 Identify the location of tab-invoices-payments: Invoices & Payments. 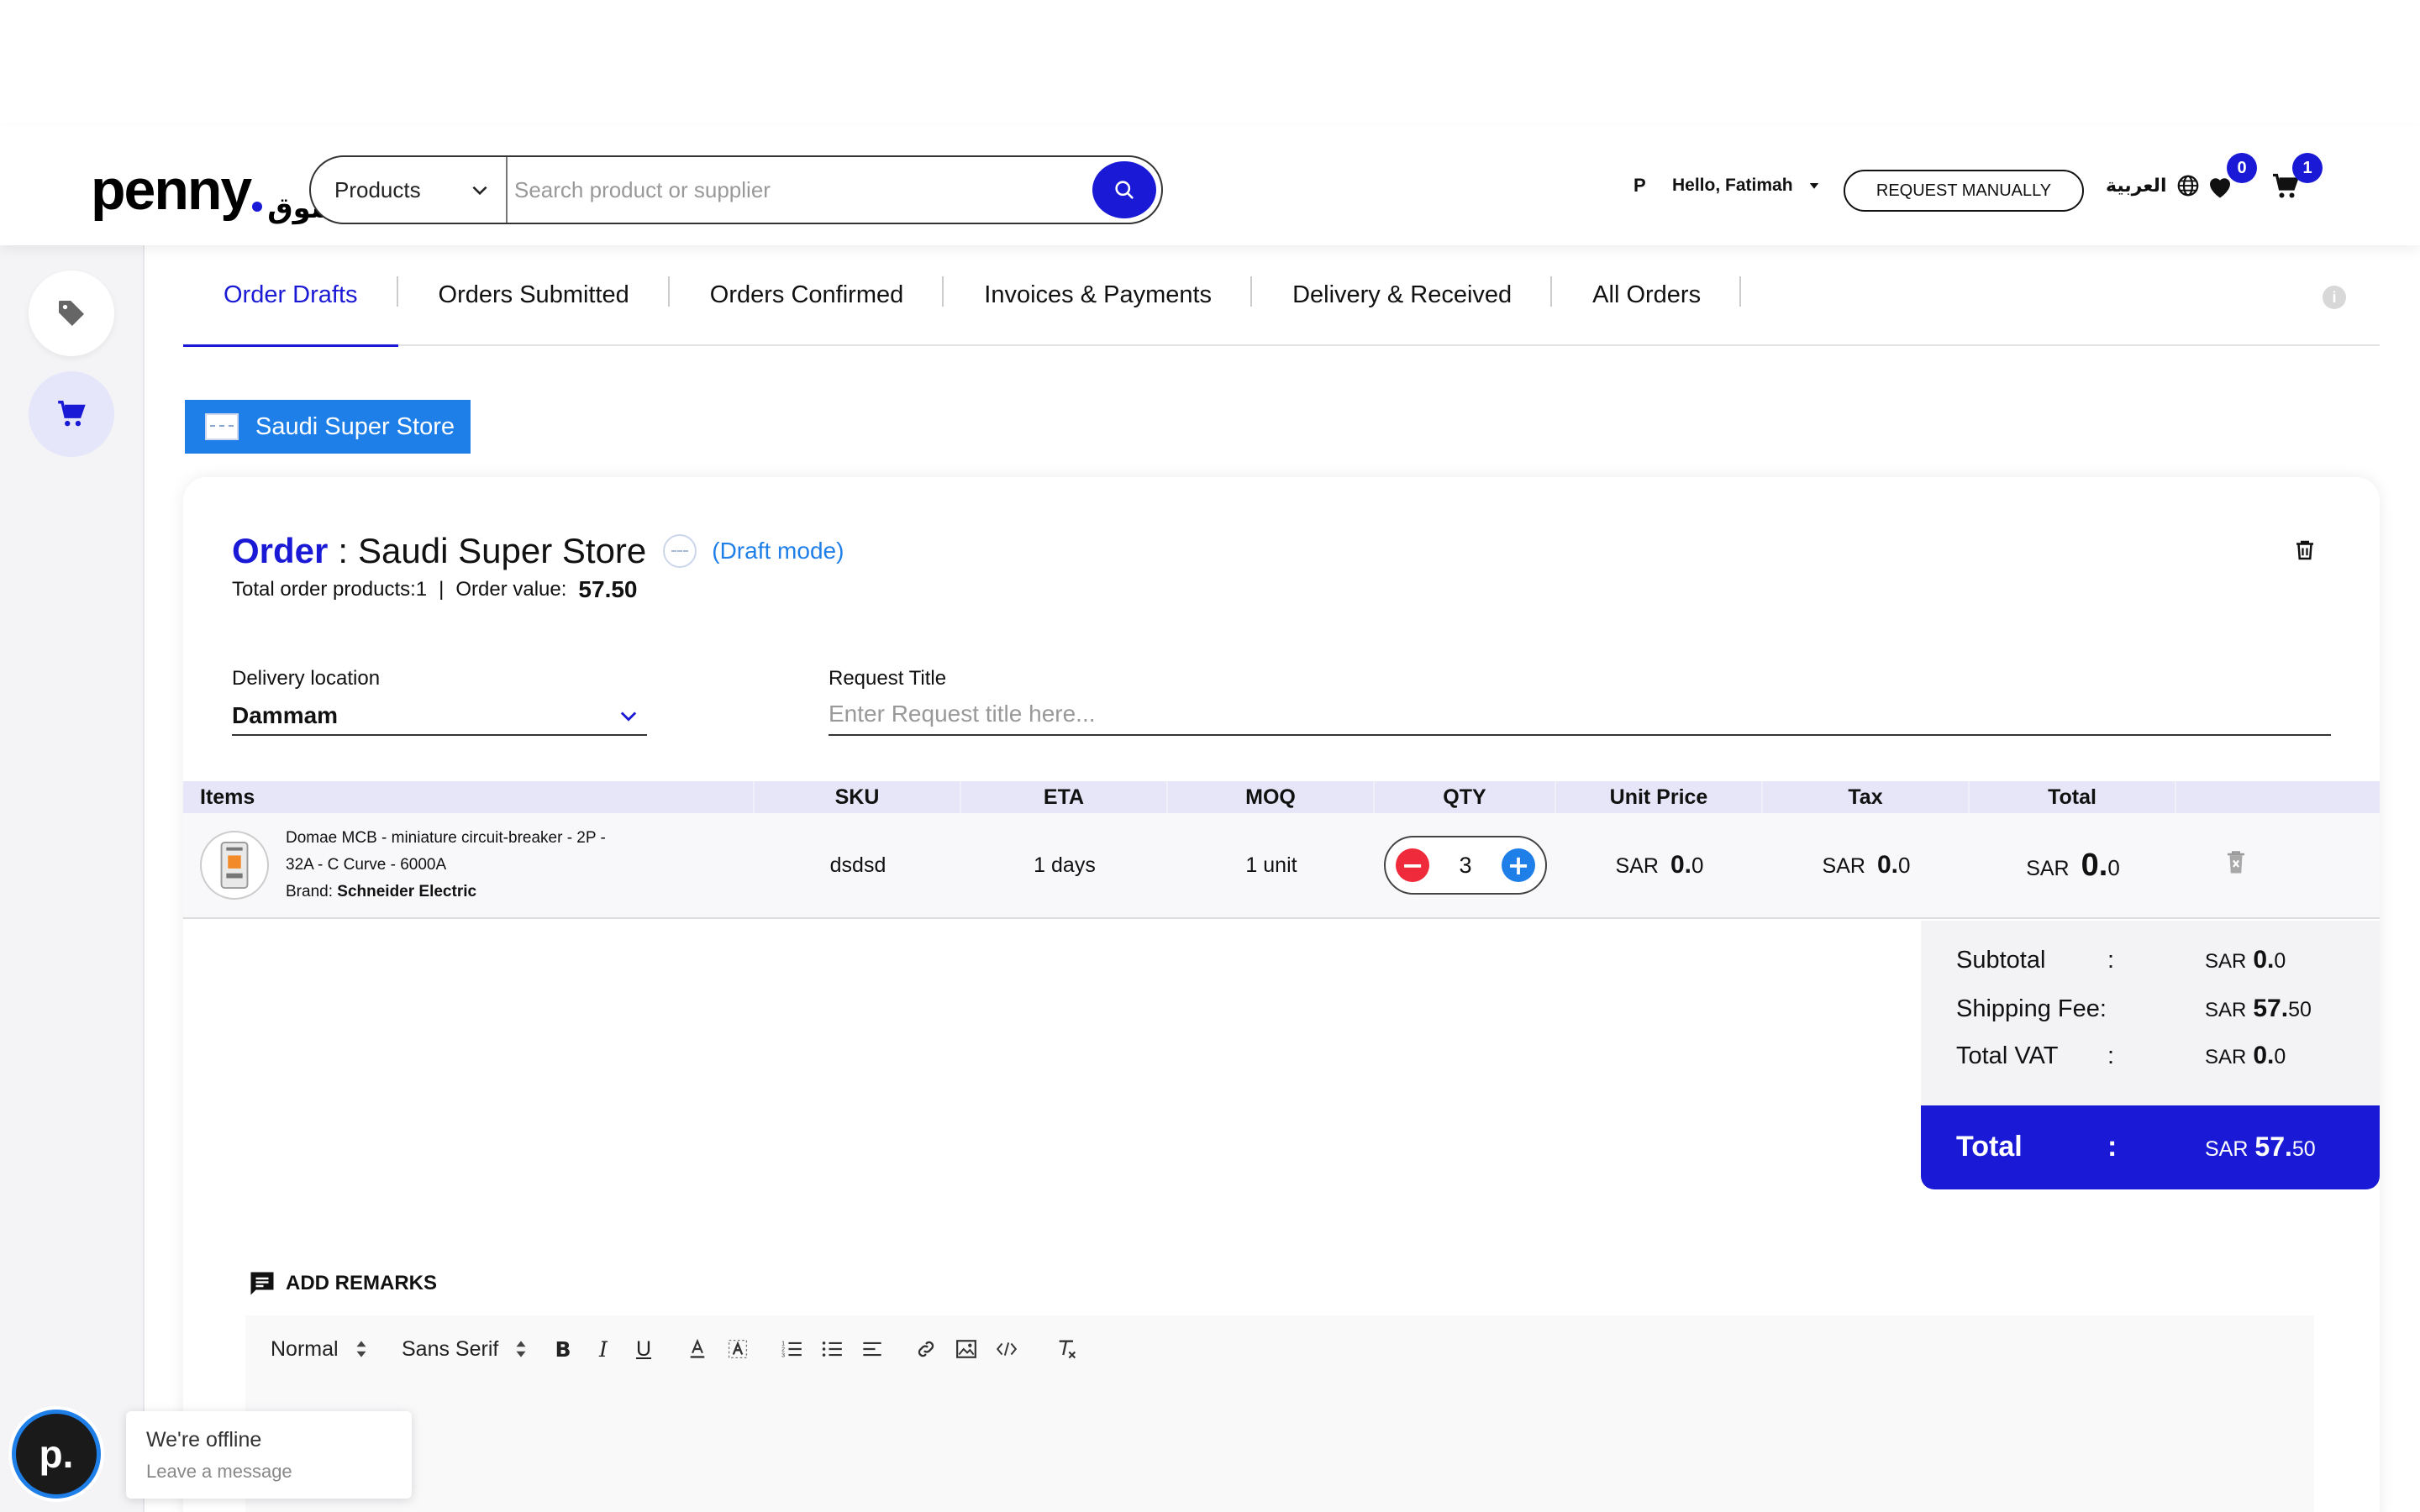
(1098, 294).